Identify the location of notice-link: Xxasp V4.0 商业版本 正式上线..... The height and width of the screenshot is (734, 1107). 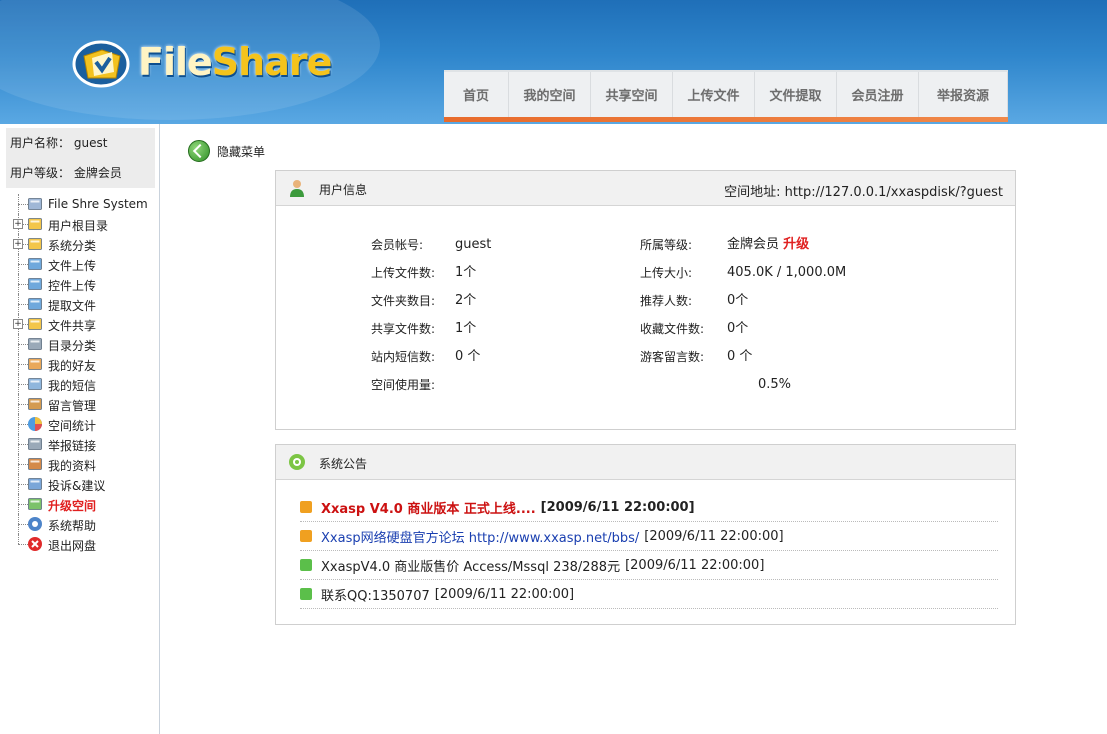
(428, 507).